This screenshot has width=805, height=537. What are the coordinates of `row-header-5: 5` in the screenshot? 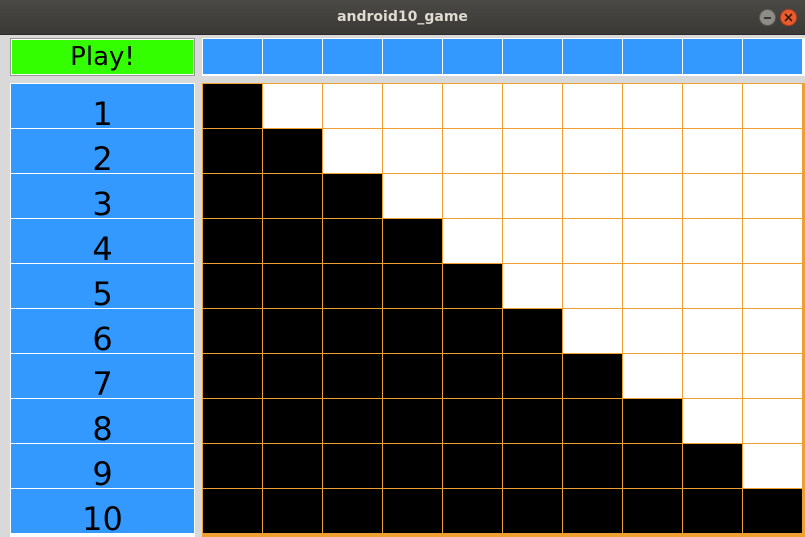 It's located at (102, 287).